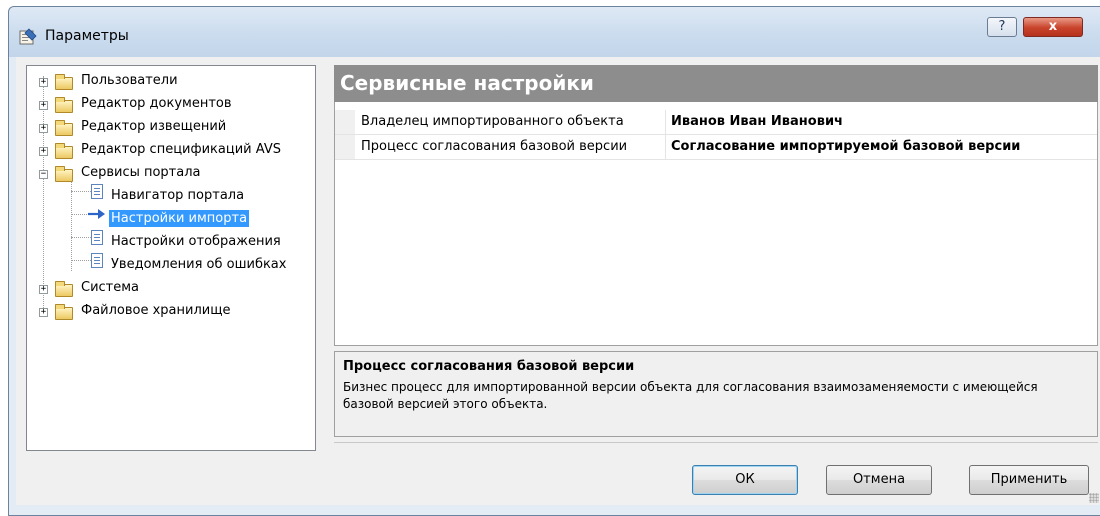 Image resolution: width=1100 pixels, height=516 pixels. What do you see at coordinates (716, 83) in the screenshot?
I see `section-title: Сервисные настройки` at bounding box center [716, 83].